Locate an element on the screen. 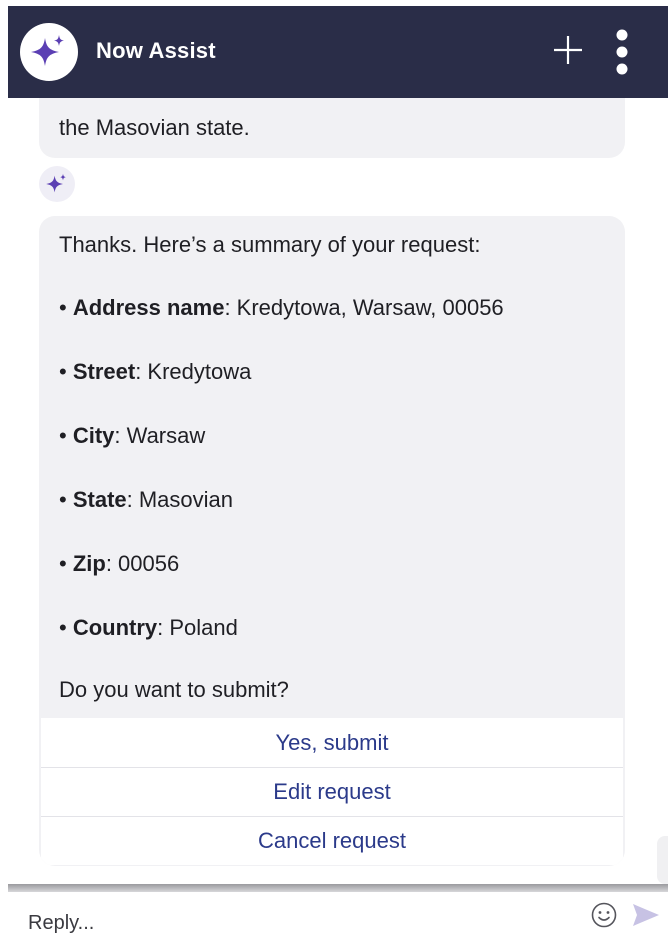 The width and height of the screenshot is (668, 952). summary-field-address-name: • Address name: Kredytowa, Warsaw, 00056 is located at coordinates (281, 308).